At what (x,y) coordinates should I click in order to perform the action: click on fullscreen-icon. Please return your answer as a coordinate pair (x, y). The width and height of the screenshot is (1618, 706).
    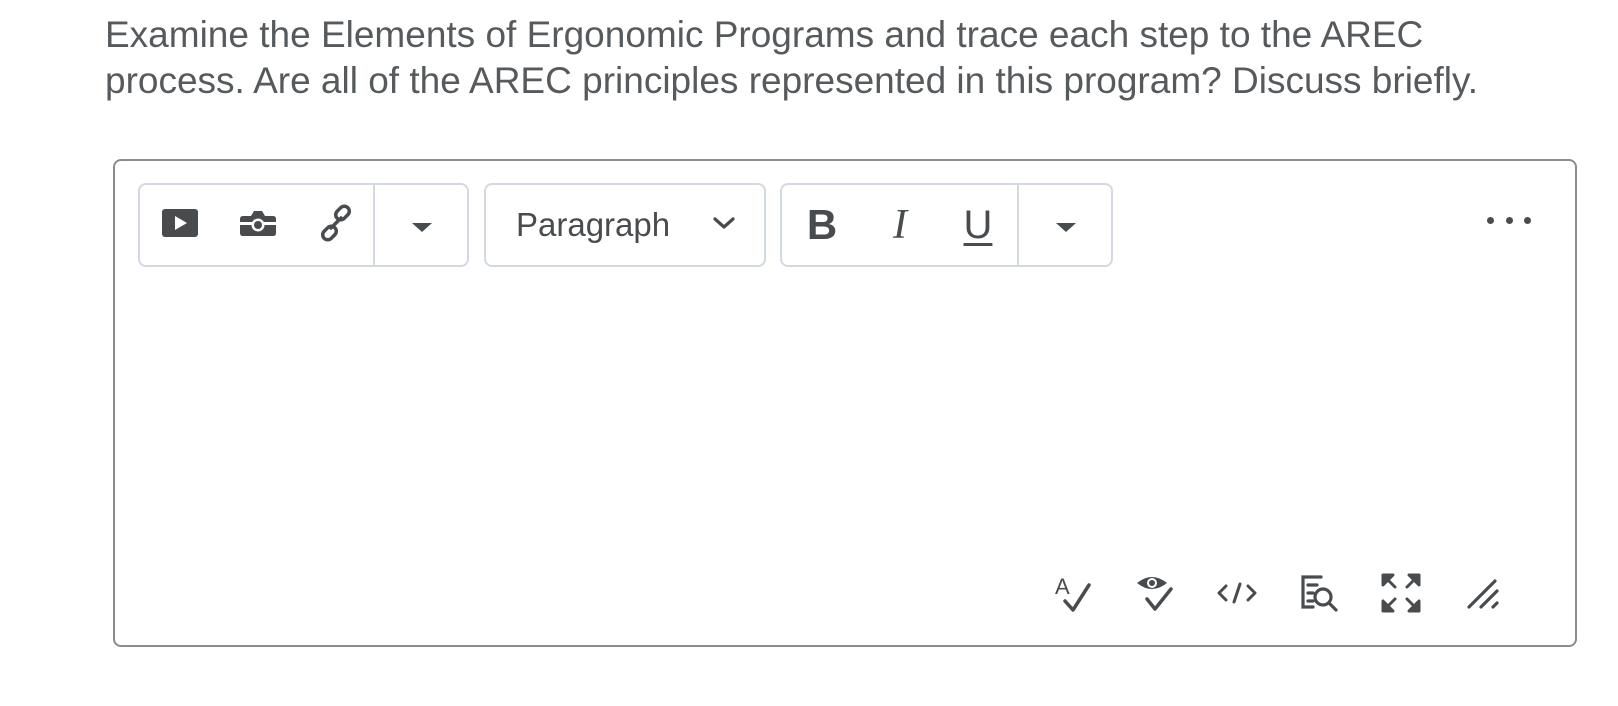
    Looking at the image, I should click on (1401, 595).